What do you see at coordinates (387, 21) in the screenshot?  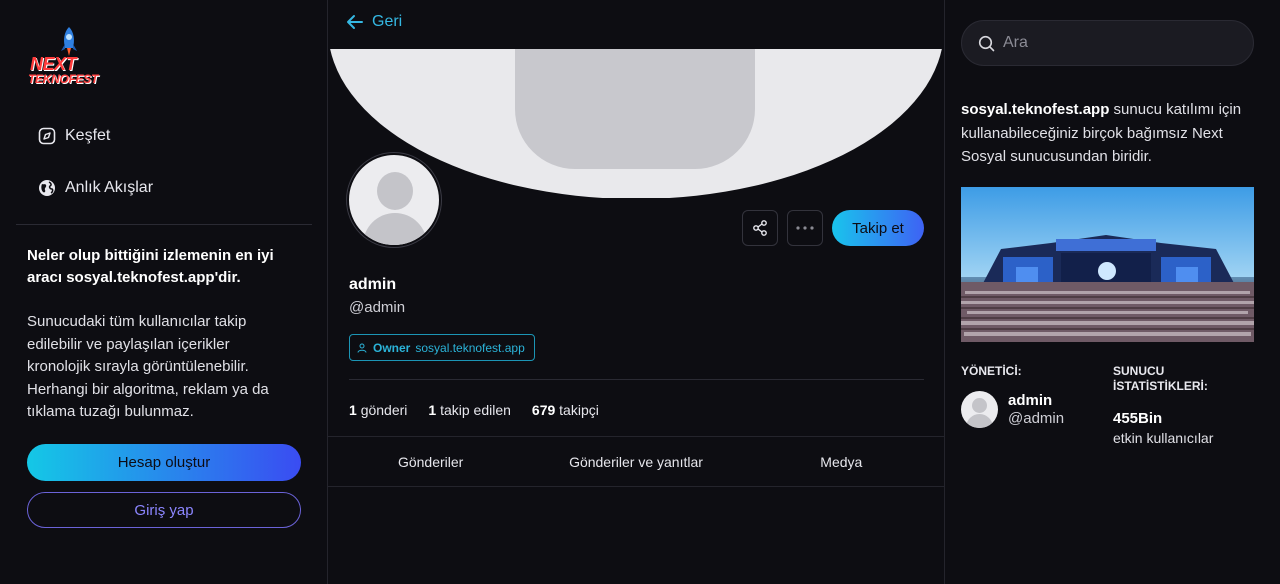 I see `back-label: Geri` at bounding box center [387, 21].